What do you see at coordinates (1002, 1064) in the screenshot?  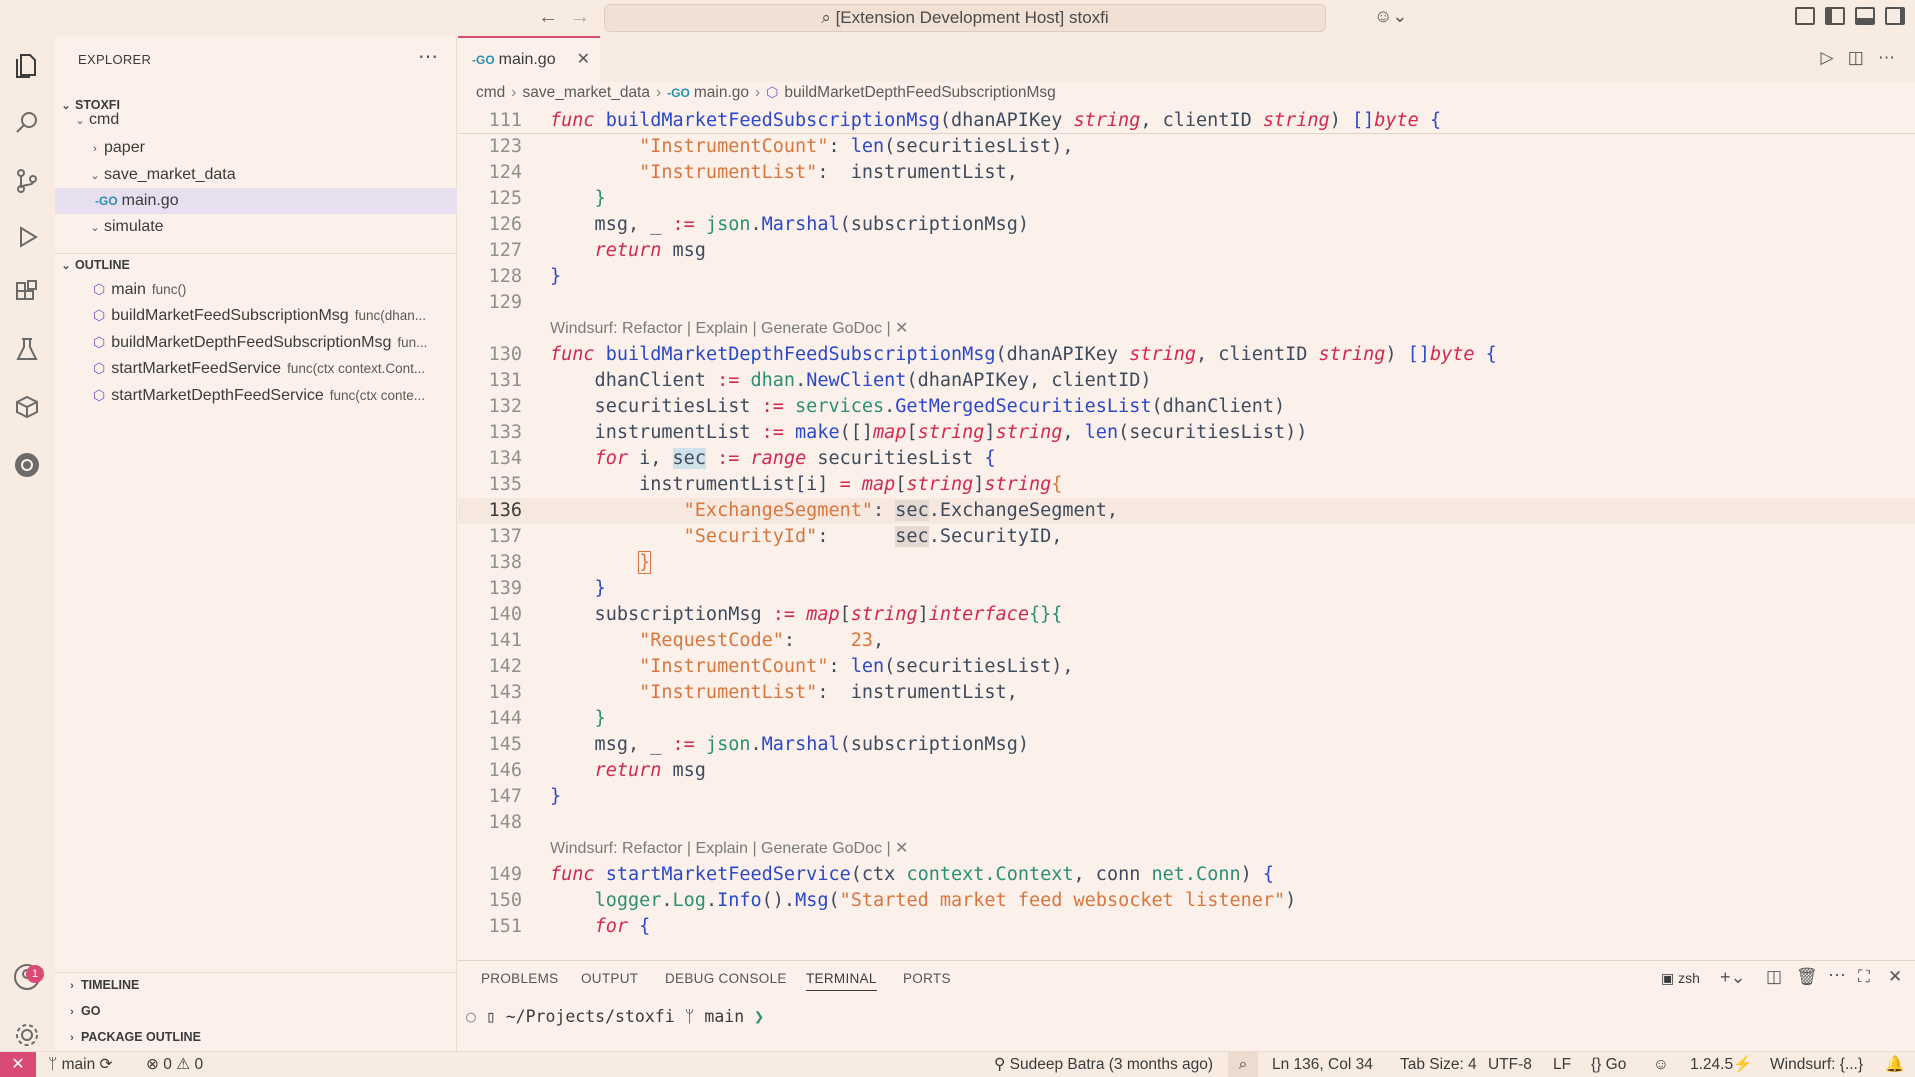 I see `commit-icon: ⚲` at bounding box center [1002, 1064].